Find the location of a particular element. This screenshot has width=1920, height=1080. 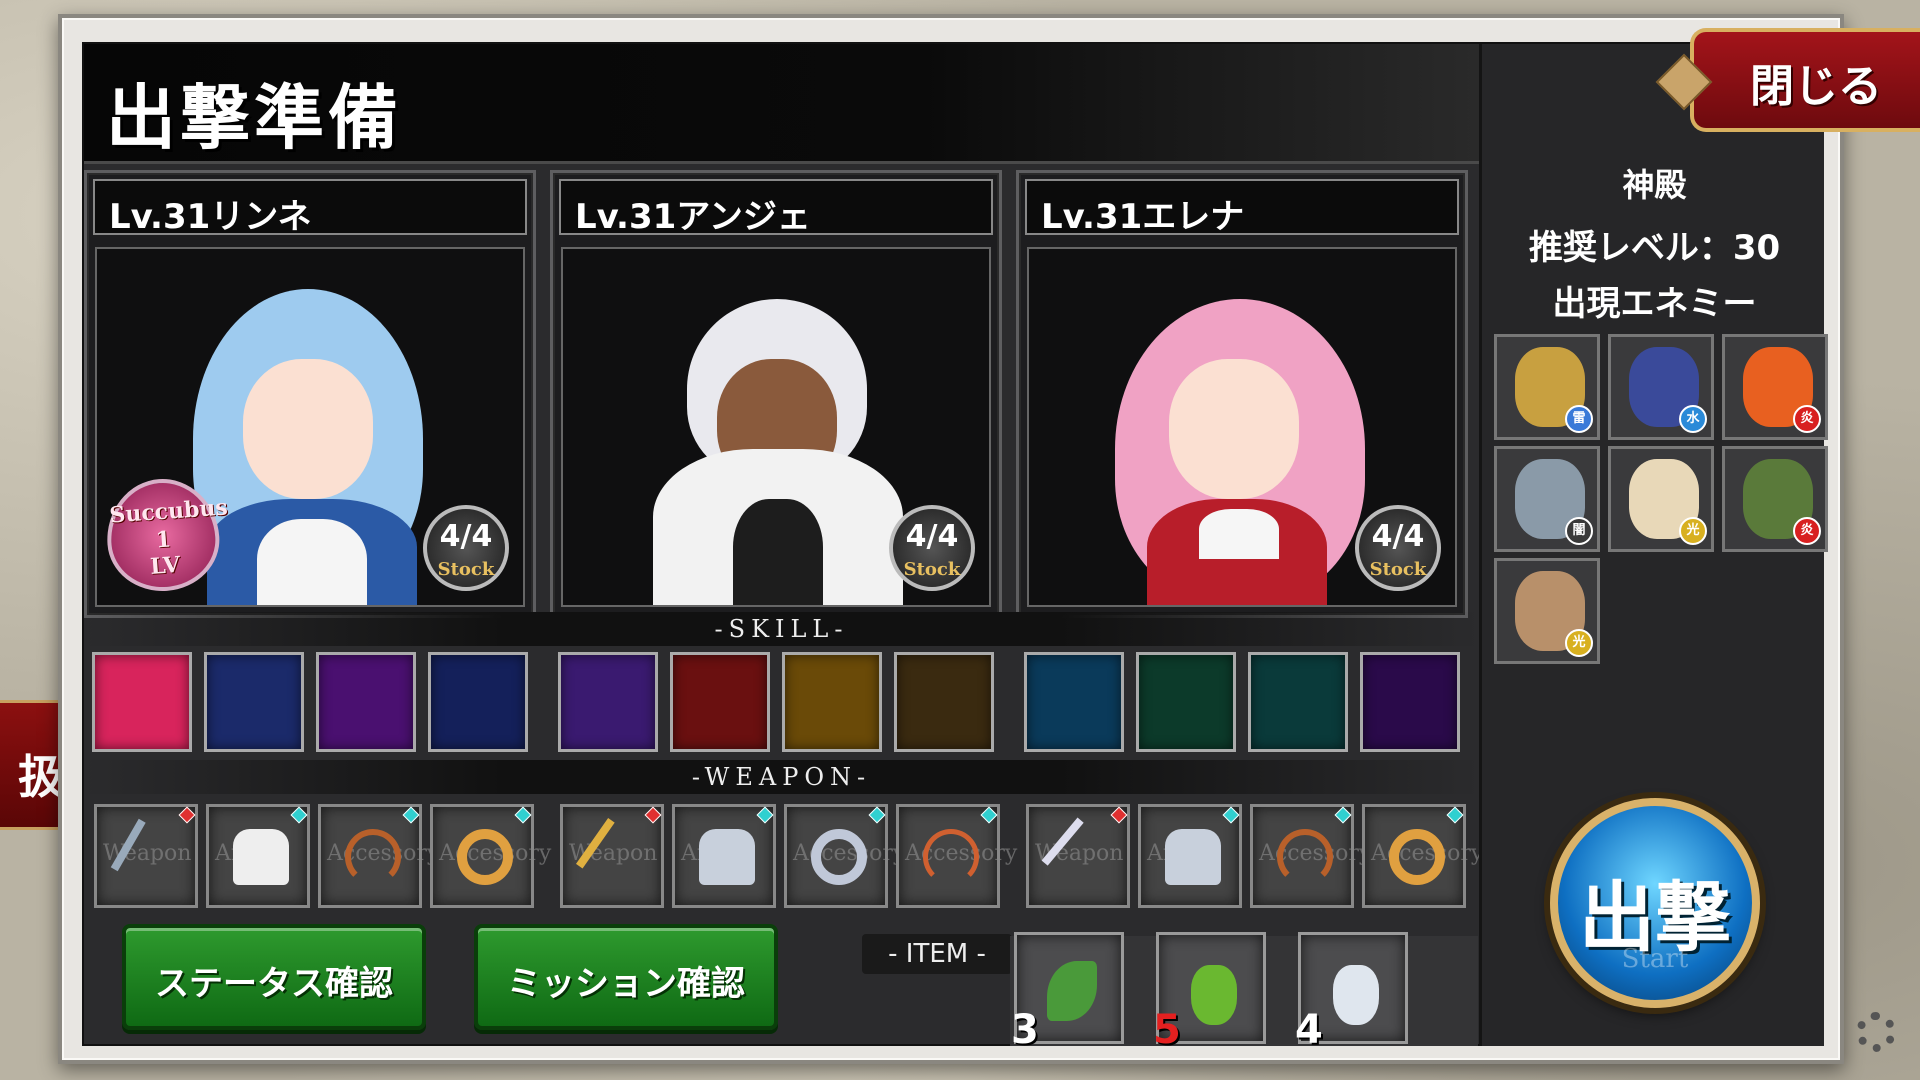

character-portrait: Succubus 1 LV 4/4 Stock is located at coordinates (310, 427).